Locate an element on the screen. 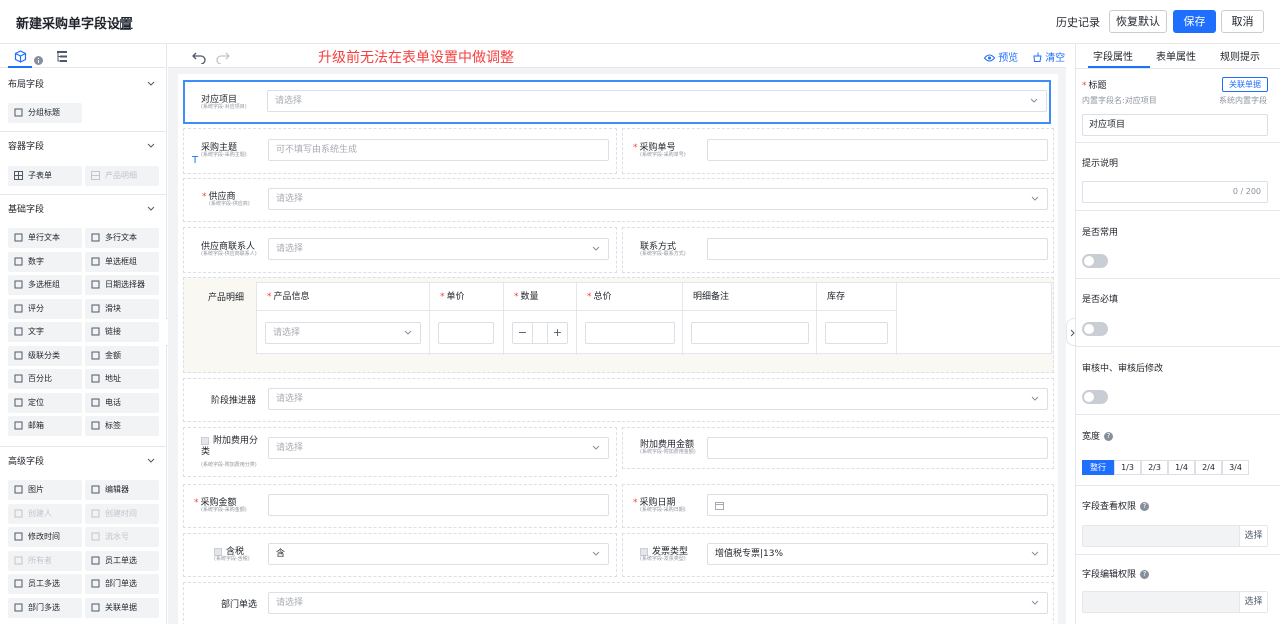 The image size is (1280, 624). product-info-select: 请选择 is located at coordinates (343, 333).